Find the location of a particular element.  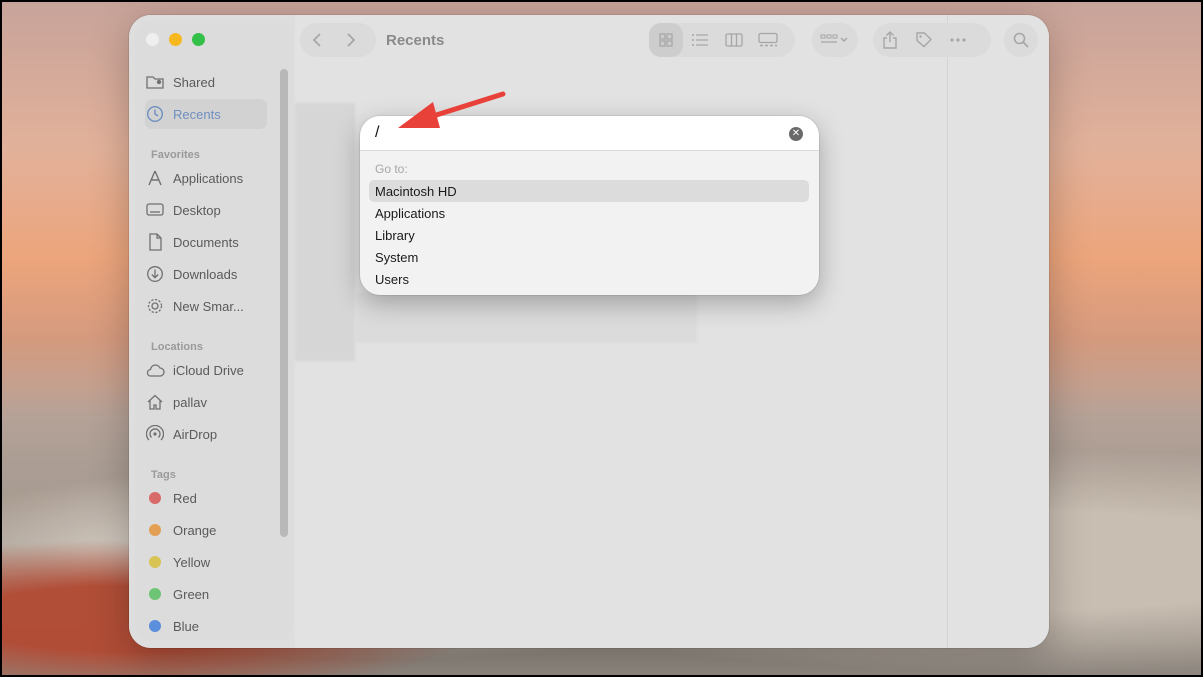

cloud-icon is located at coordinates (155, 370).